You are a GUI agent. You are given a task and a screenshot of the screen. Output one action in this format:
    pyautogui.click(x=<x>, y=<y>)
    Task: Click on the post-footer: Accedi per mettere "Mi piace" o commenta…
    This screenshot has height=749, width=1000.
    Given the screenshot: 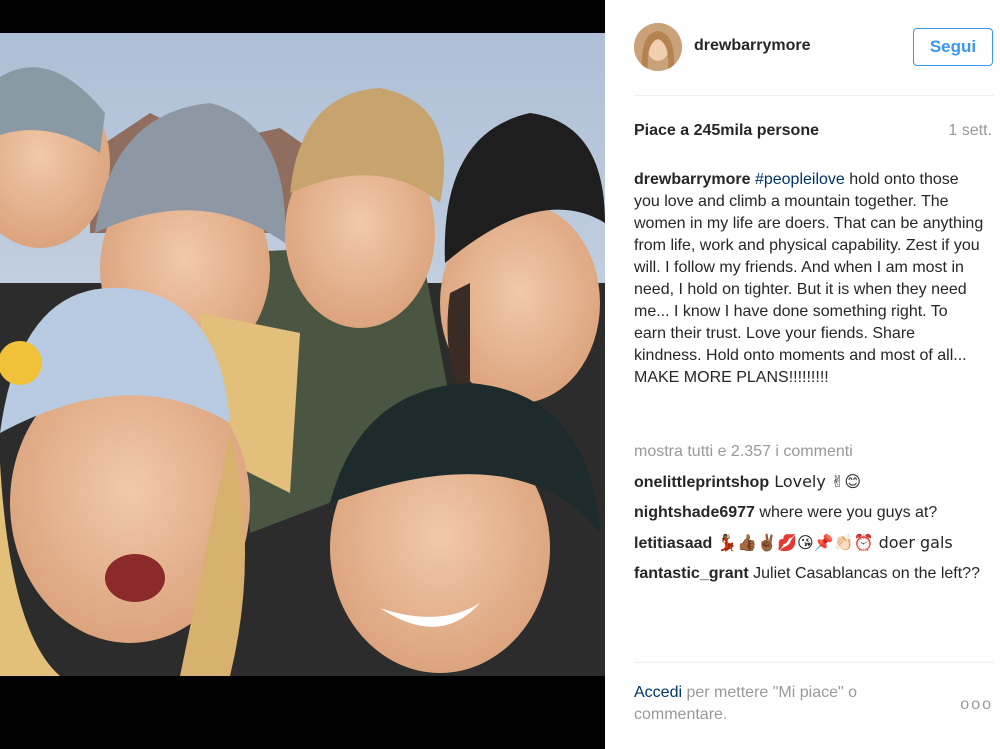 What is the action you would take?
    pyautogui.click(x=816, y=707)
    